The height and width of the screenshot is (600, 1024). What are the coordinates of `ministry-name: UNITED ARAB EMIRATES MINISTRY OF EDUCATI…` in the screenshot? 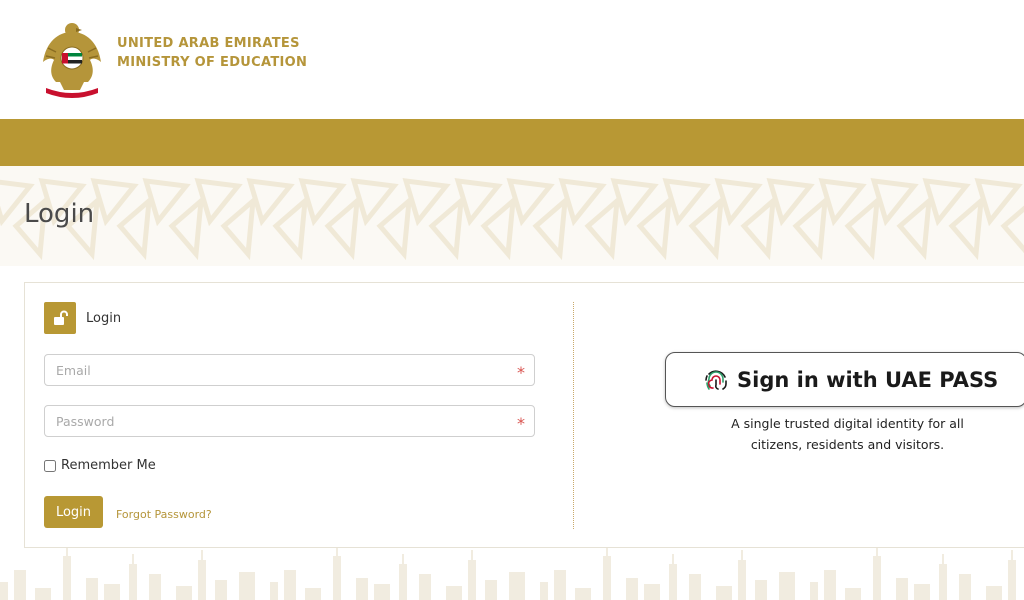 It's located at (212, 53).